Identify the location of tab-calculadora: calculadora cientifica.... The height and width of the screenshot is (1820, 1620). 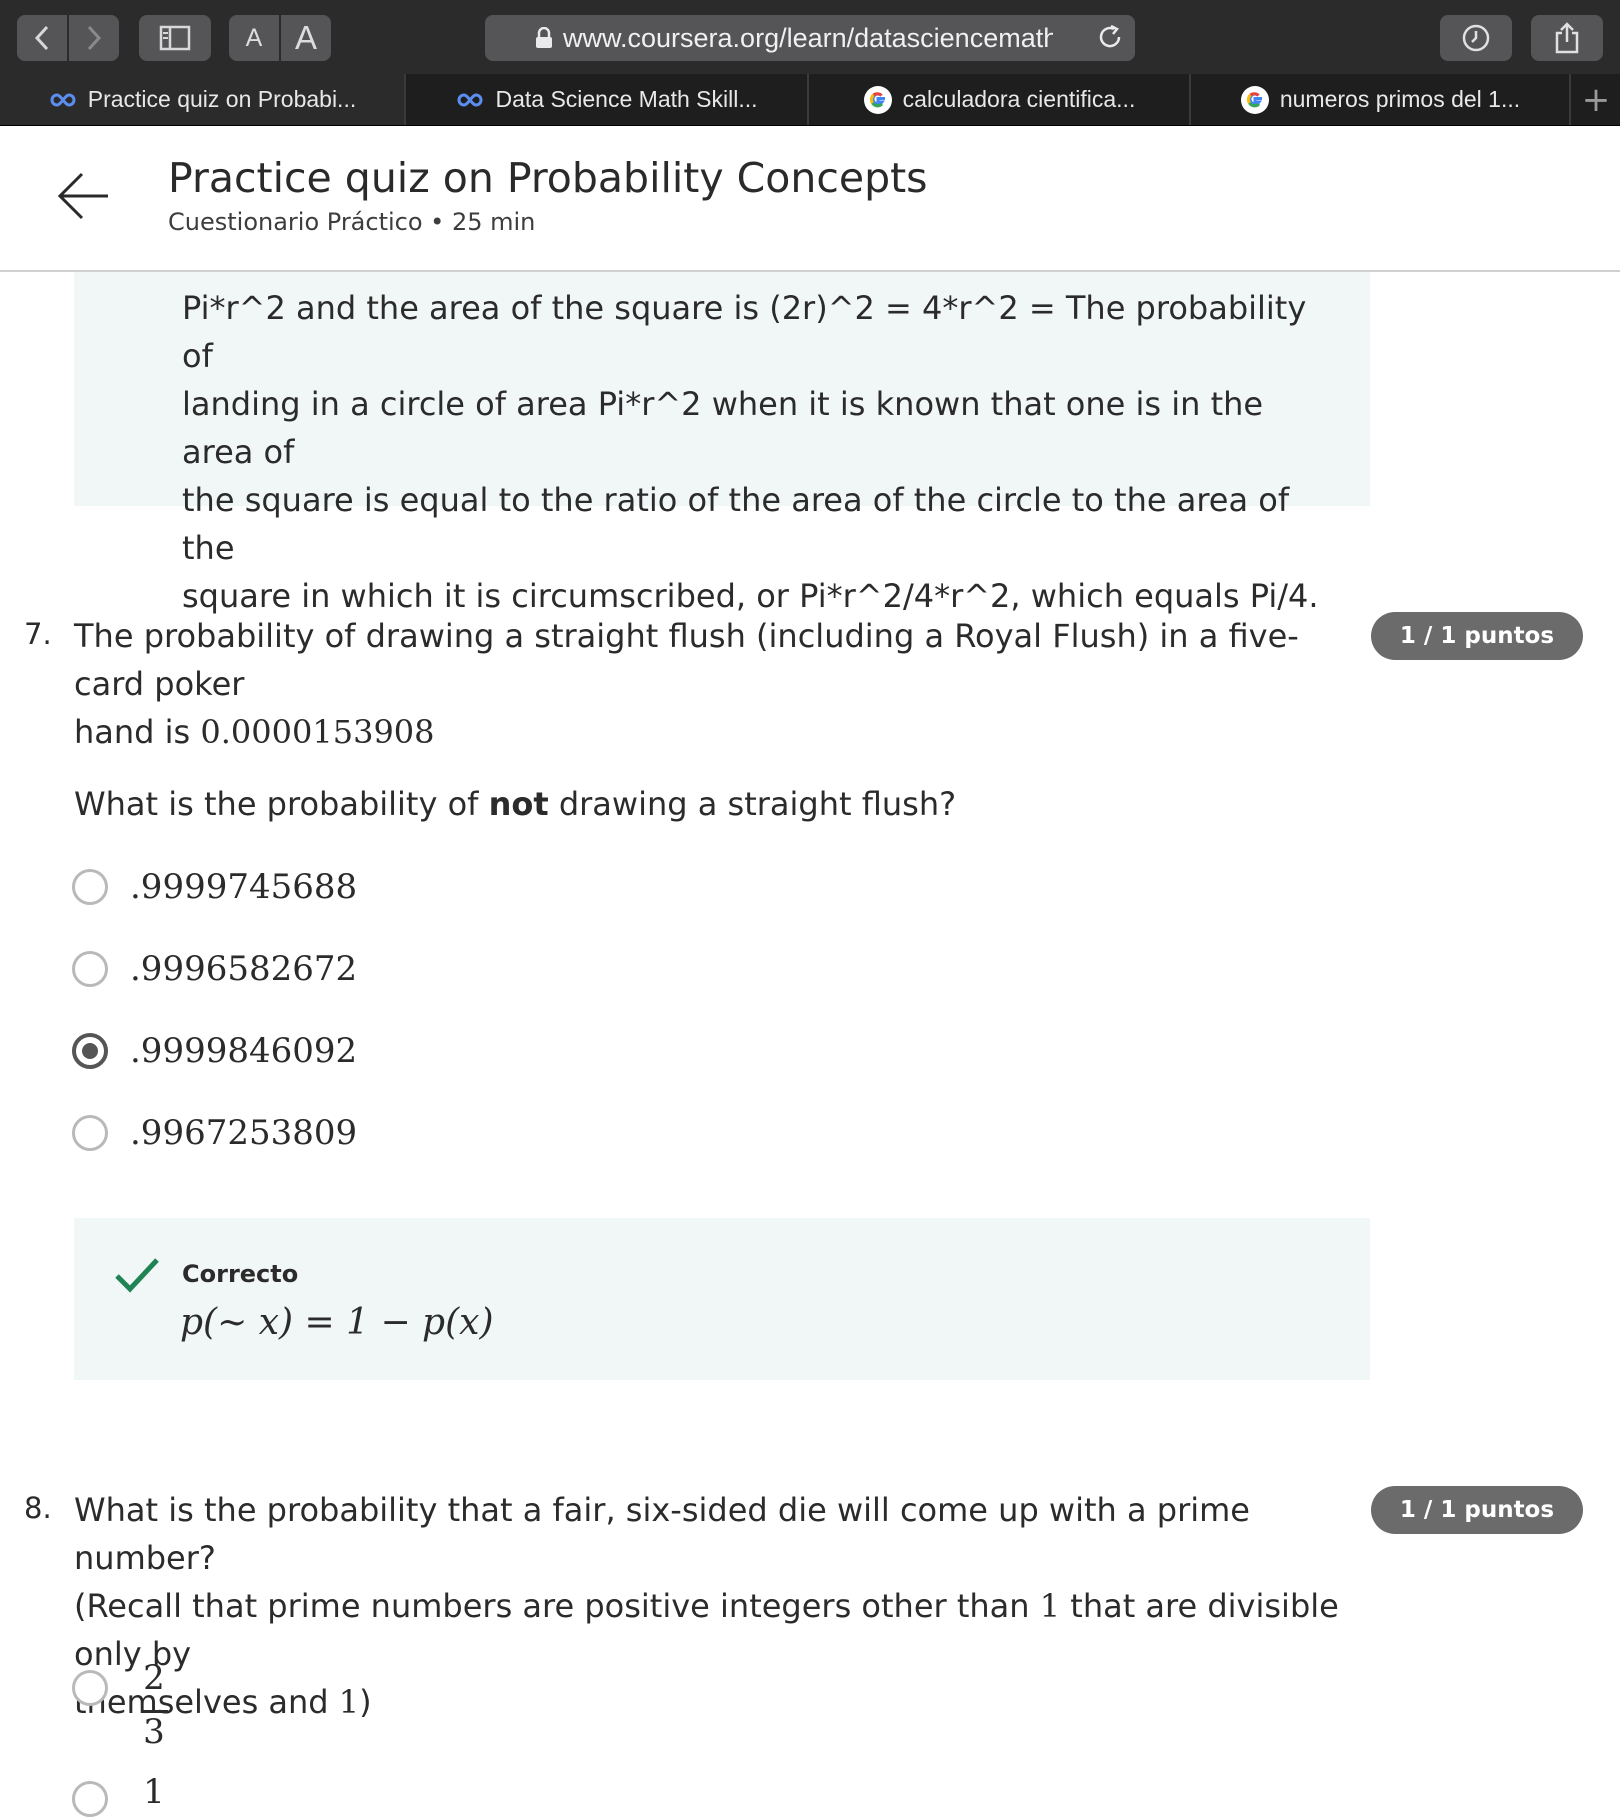
(1000, 99).